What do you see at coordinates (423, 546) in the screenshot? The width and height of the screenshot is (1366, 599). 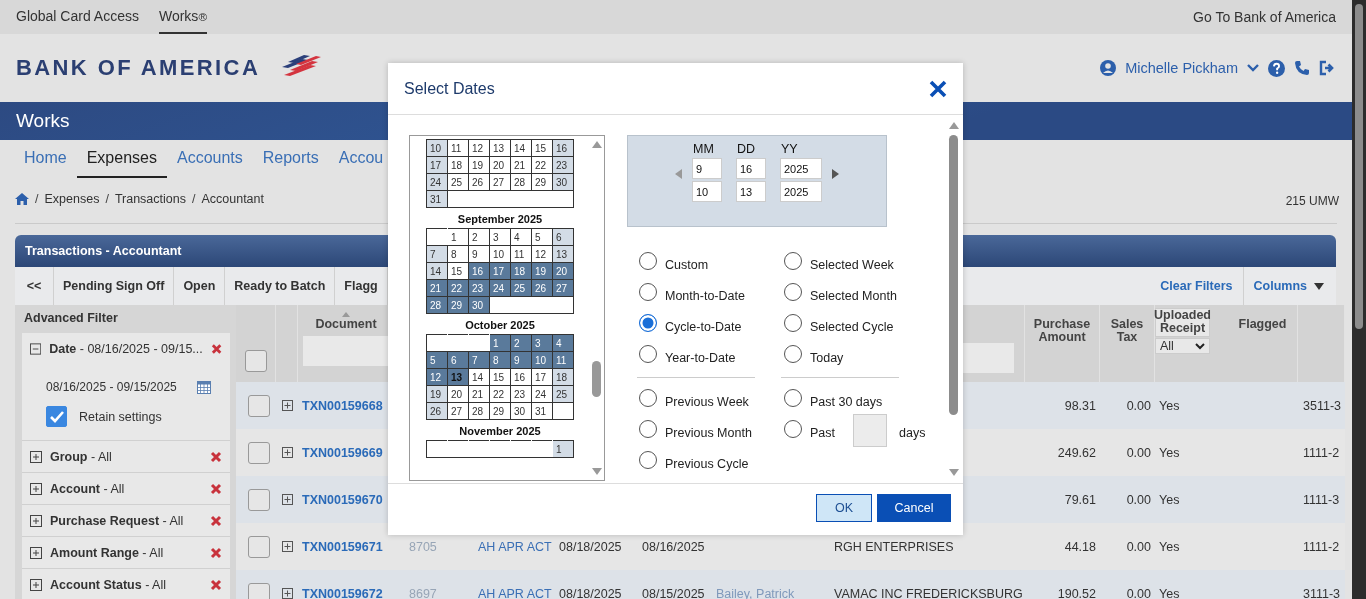 I see `table-cell: 8705` at bounding box center [423, 546].